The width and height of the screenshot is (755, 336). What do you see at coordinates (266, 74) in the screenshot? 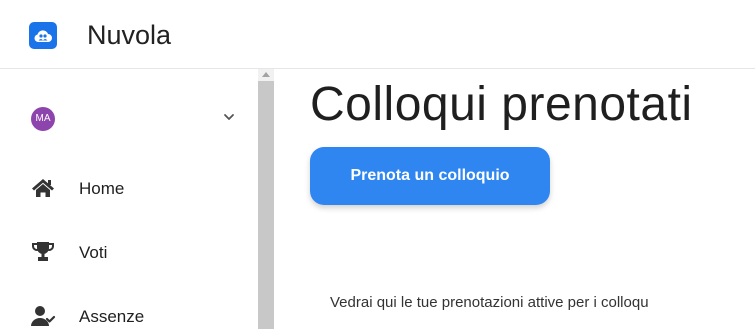
I see `scroll-up-arrow` at bounding box center [266, 74].